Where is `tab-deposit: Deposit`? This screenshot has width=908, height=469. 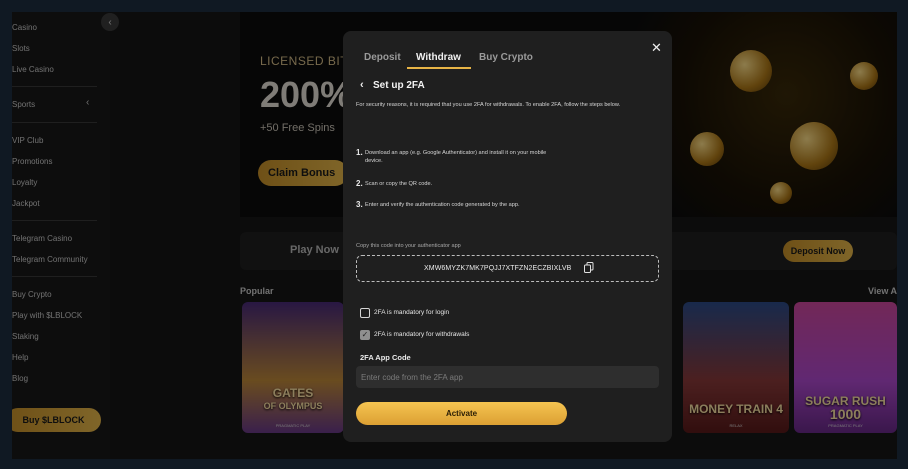
tab-deposit: Deposit is located at coordinates (382, 57).